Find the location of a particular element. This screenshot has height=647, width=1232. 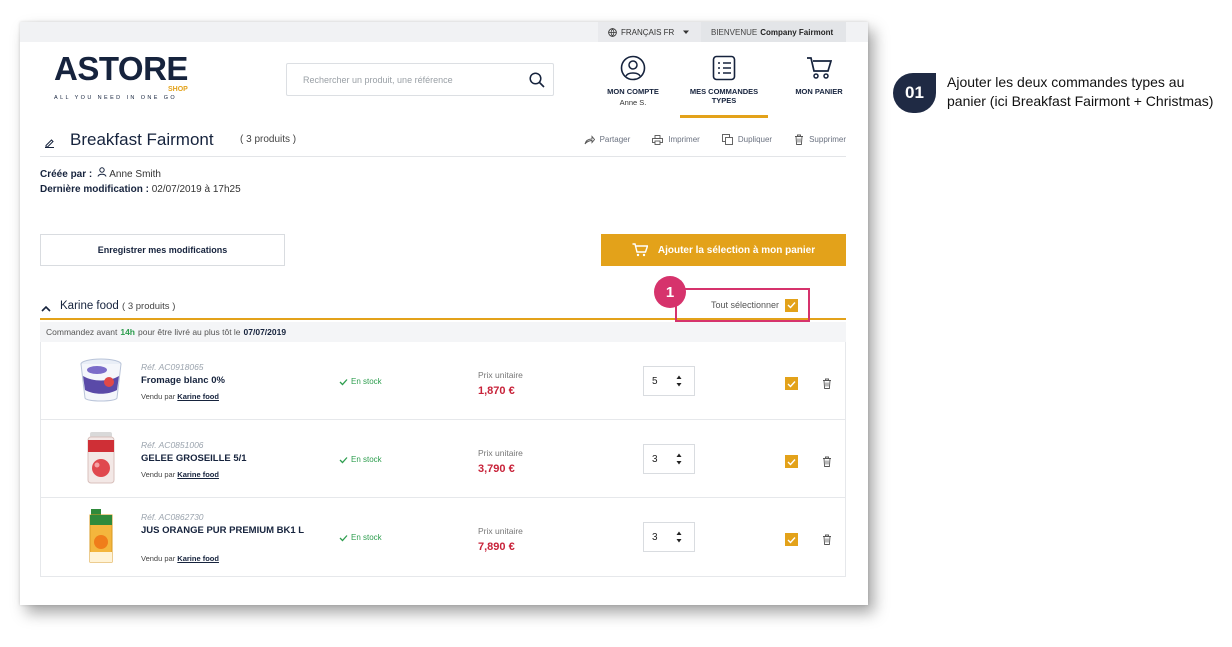

nav-my-account: MON COMPTE Anne S. is located at coordinates (633, 85).